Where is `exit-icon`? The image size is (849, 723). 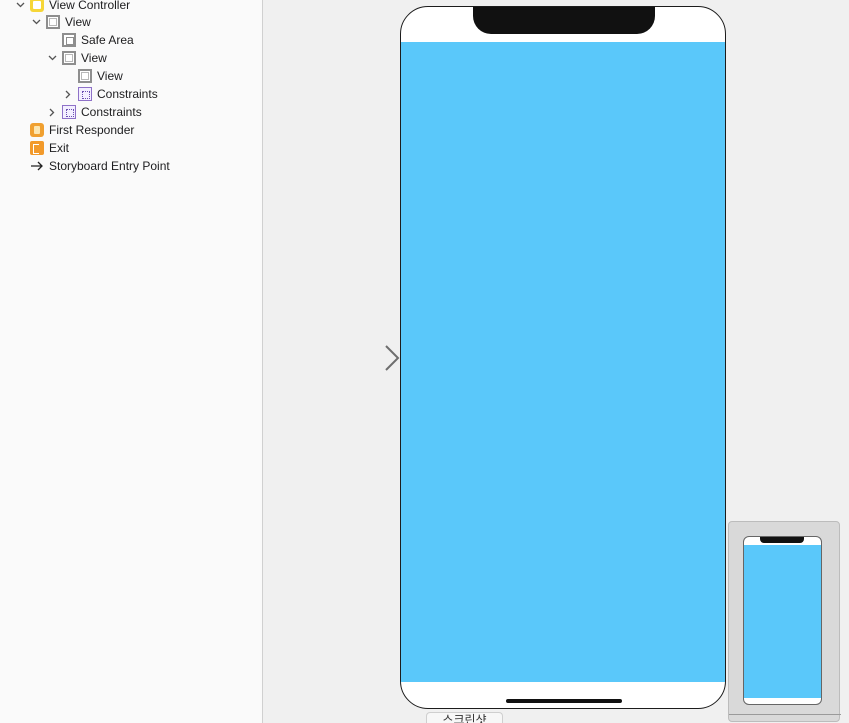 exit-icon is located at coordinates (37, 148).